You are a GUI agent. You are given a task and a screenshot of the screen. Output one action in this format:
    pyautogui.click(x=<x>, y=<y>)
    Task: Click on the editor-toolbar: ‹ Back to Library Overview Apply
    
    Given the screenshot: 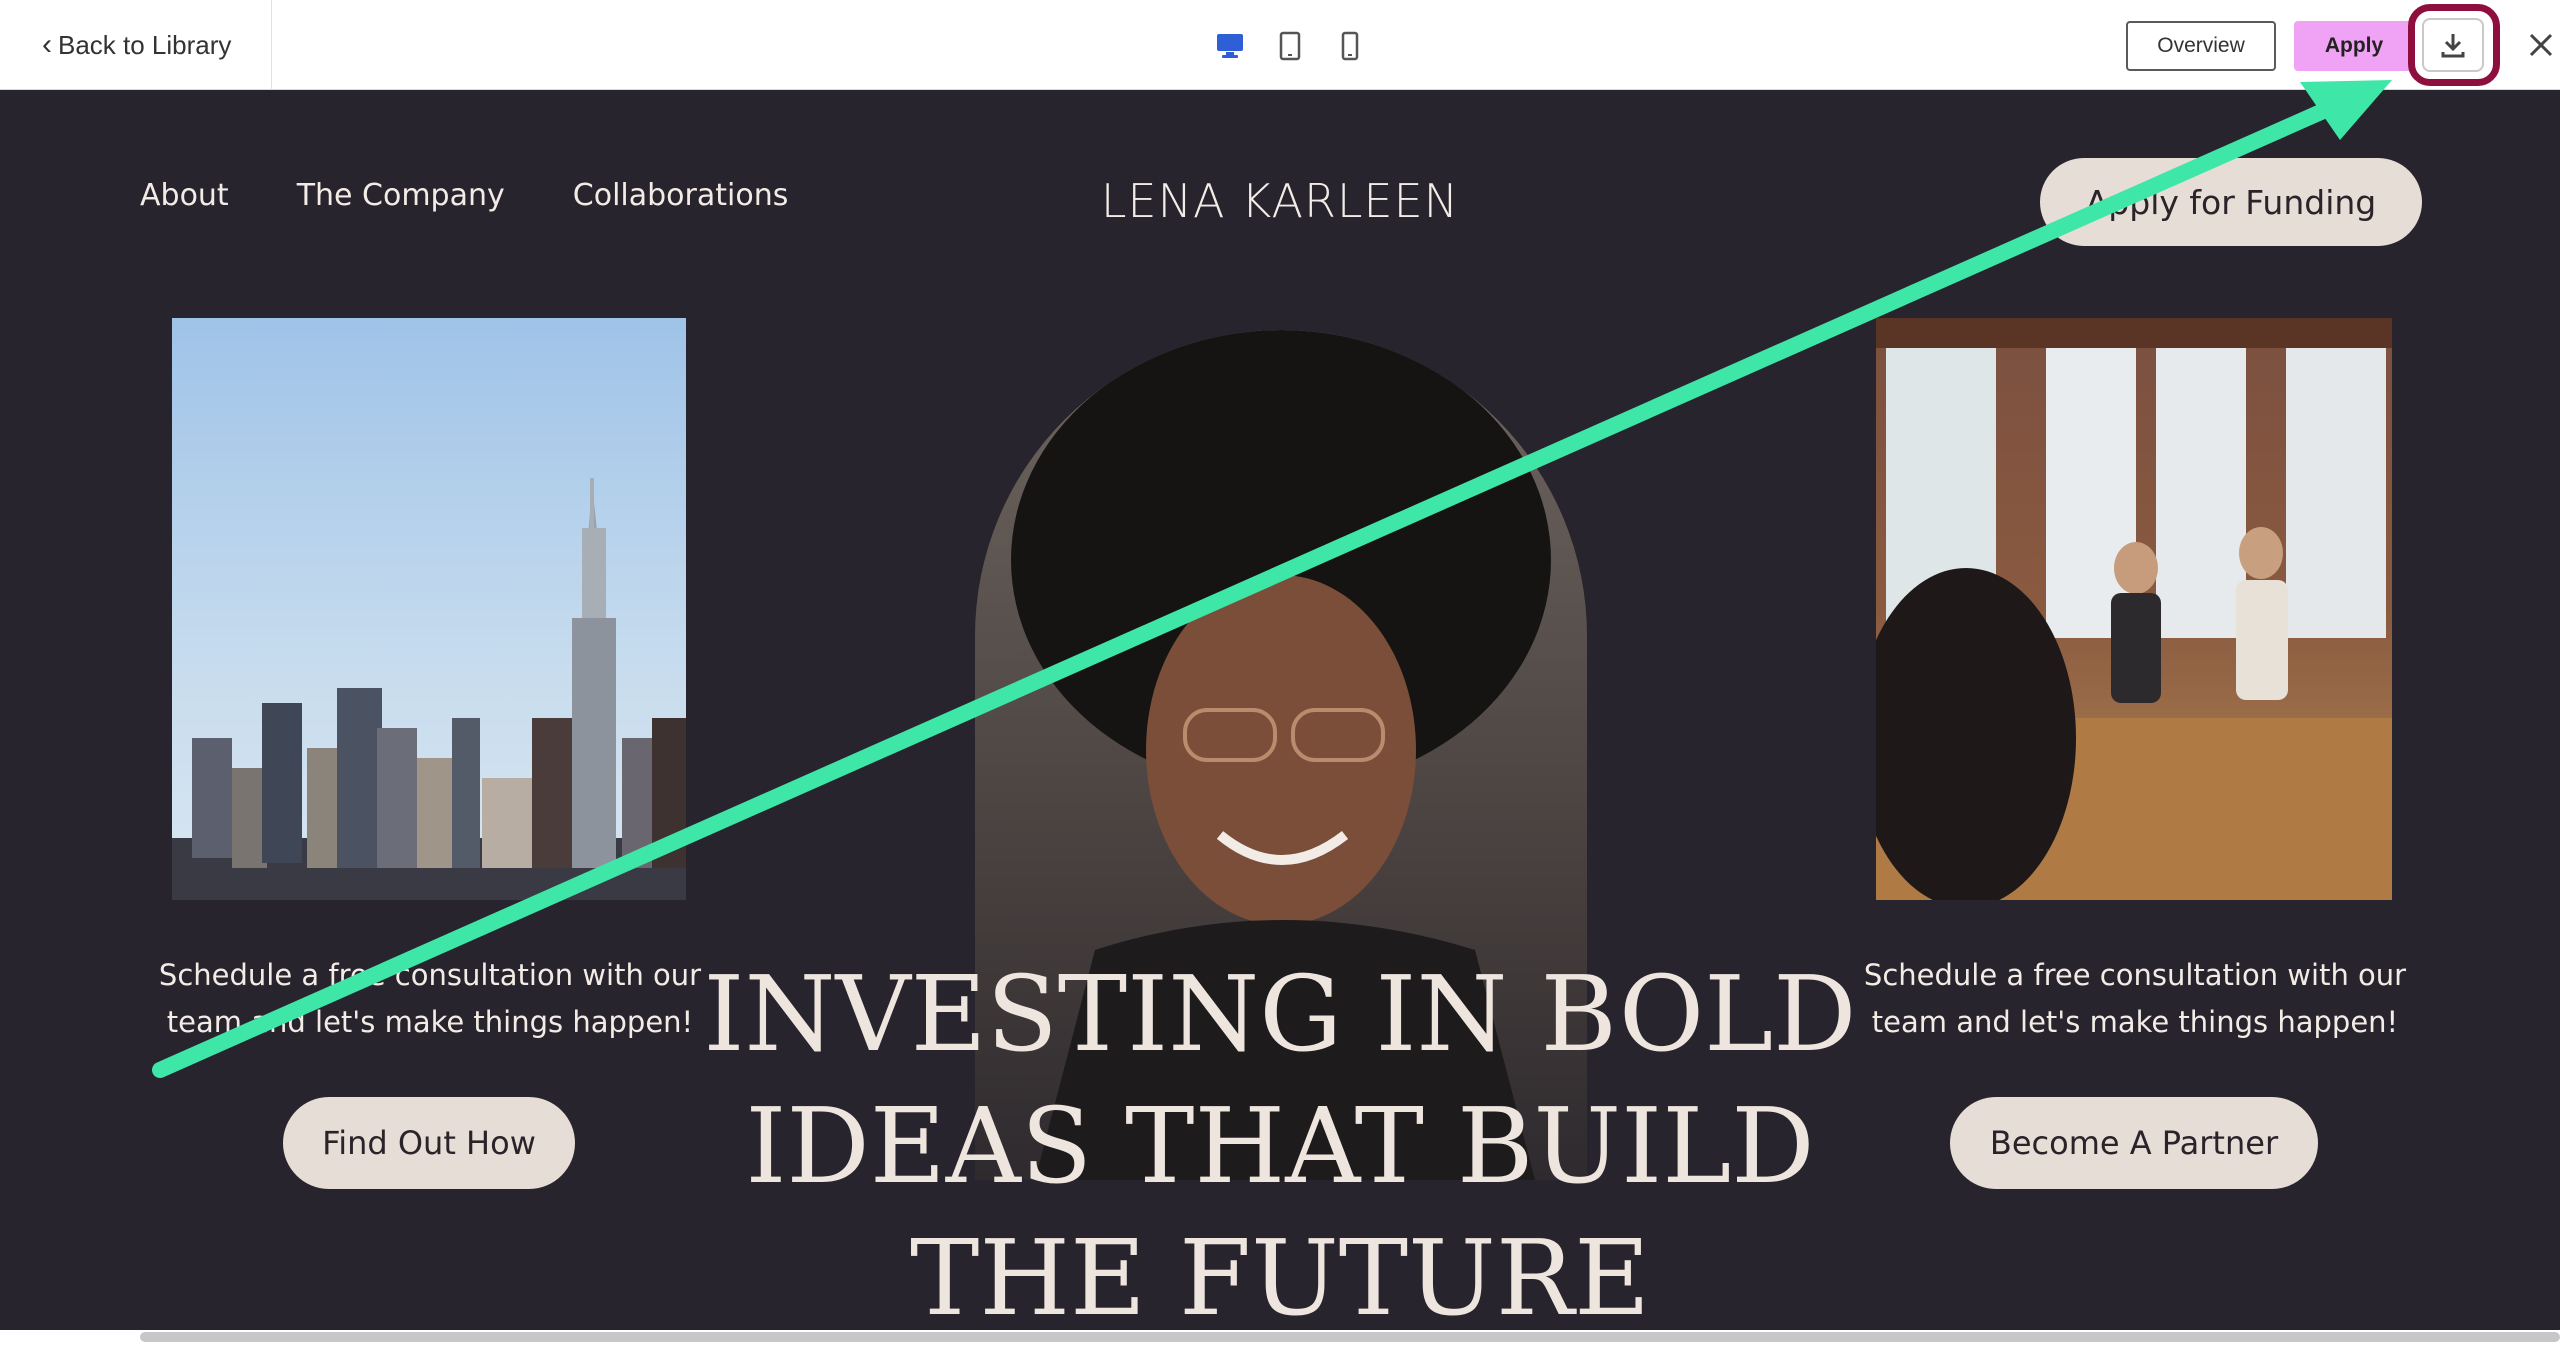 What is the action you would take?
    pyautogui.click(x=1280, y=45)
    